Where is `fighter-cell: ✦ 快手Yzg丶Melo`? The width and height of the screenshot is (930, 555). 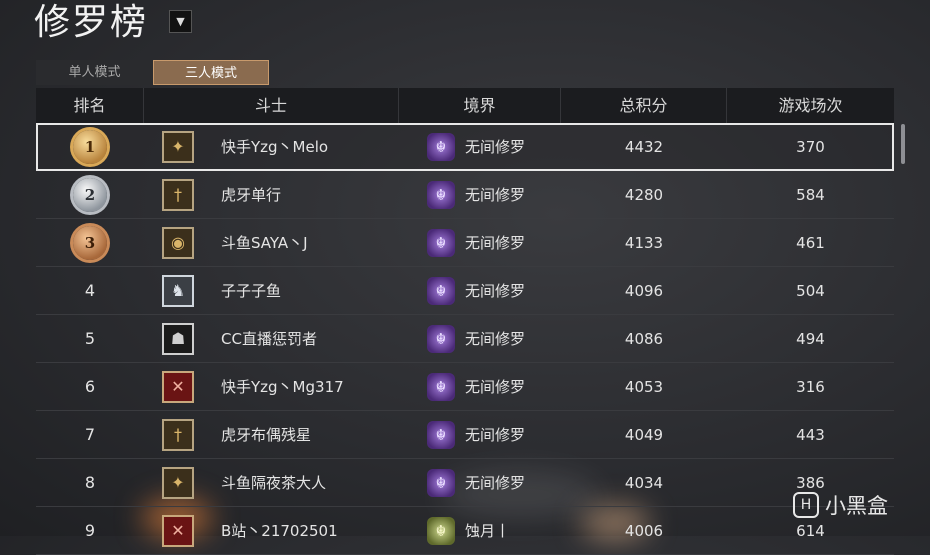
fighter-cell: ✦ 快手Yzg丶Melo is located at coordinates (271, 147).